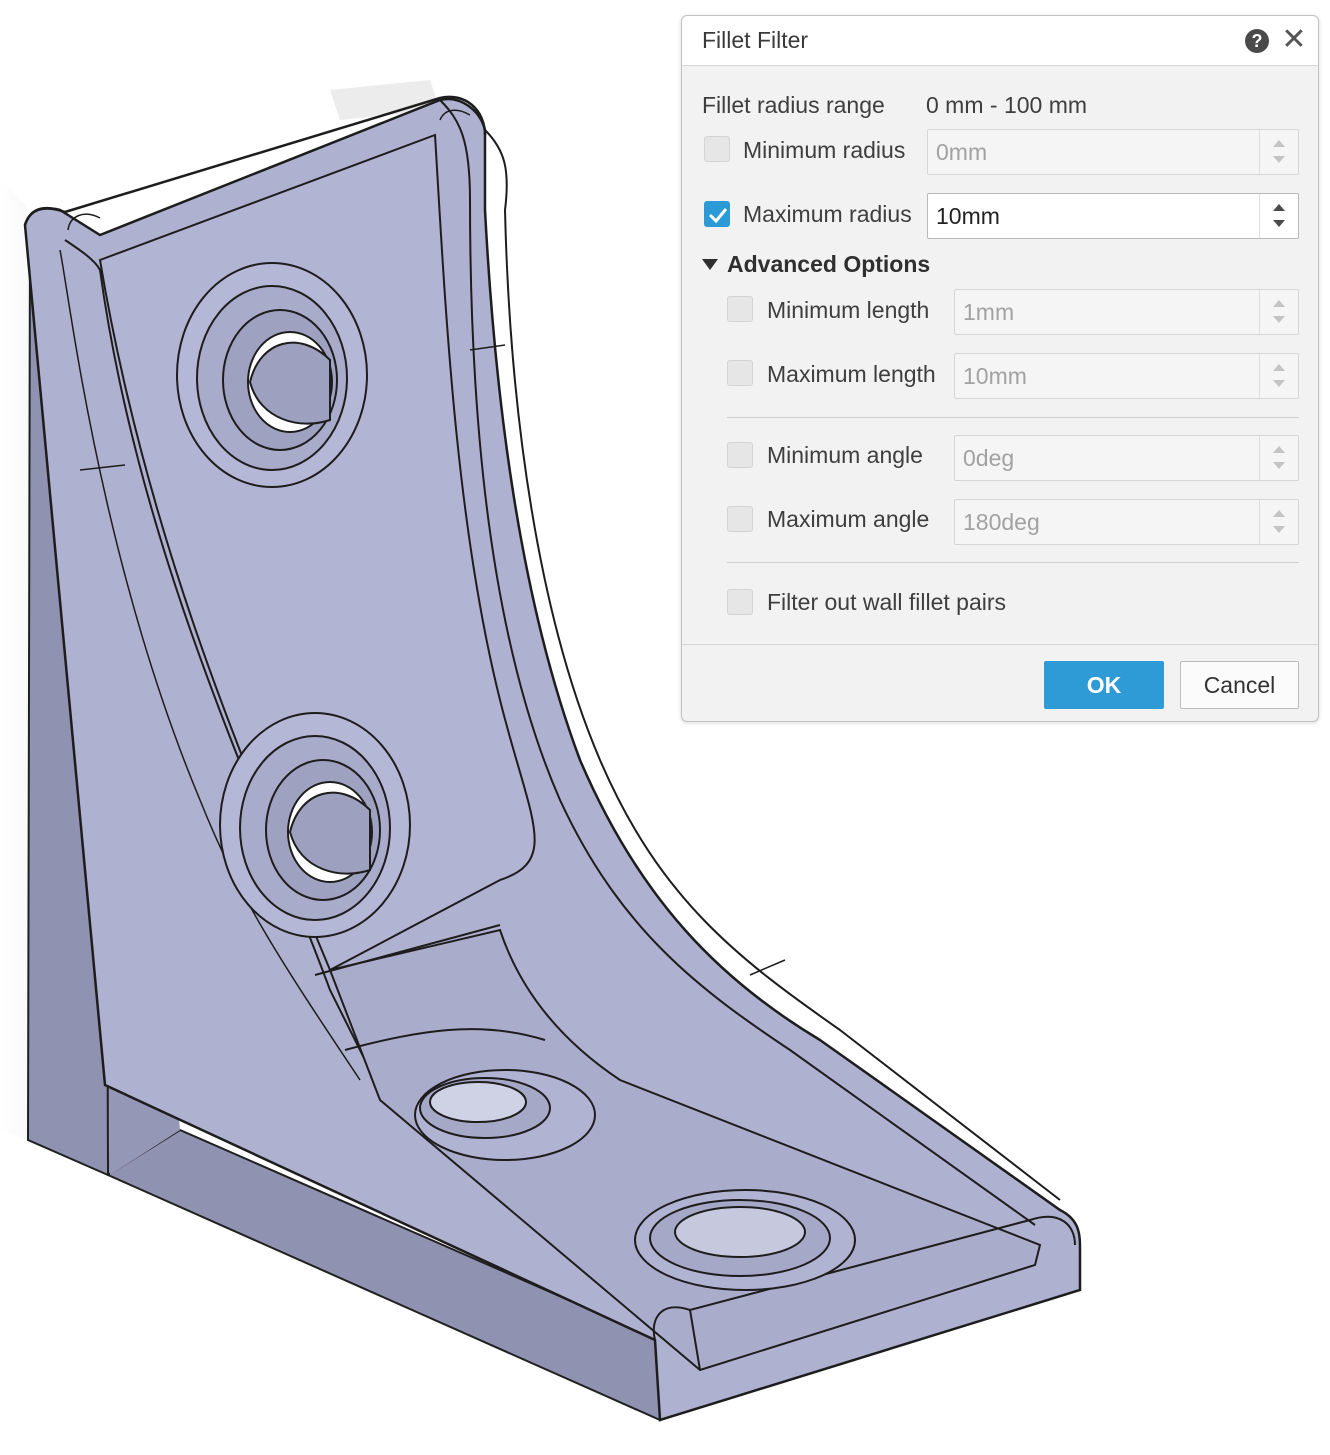  Describe the element at coordinates (851, 374) in the screenshot. I see `maximum-length-label: Maximum length` at that location.